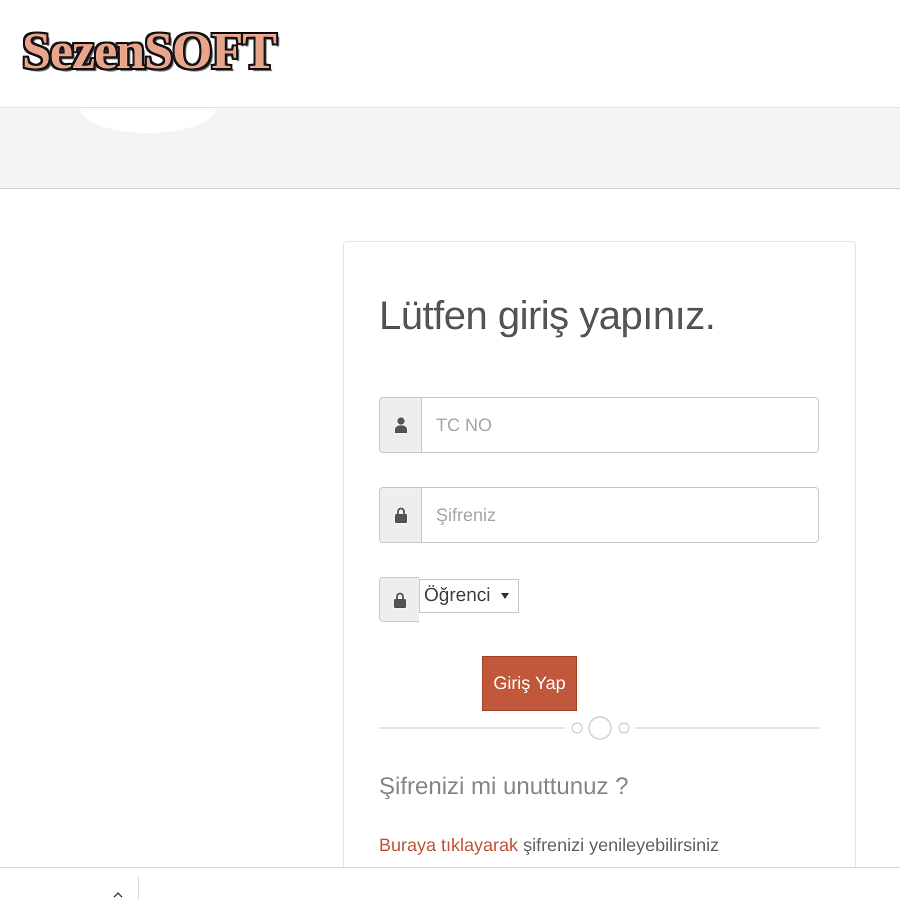 The height and width of the screenshot is (900, 900). Describe the element at coordinates (149, 51) in the screenshot. I see `logo-text: SezenSOFT` at that location.